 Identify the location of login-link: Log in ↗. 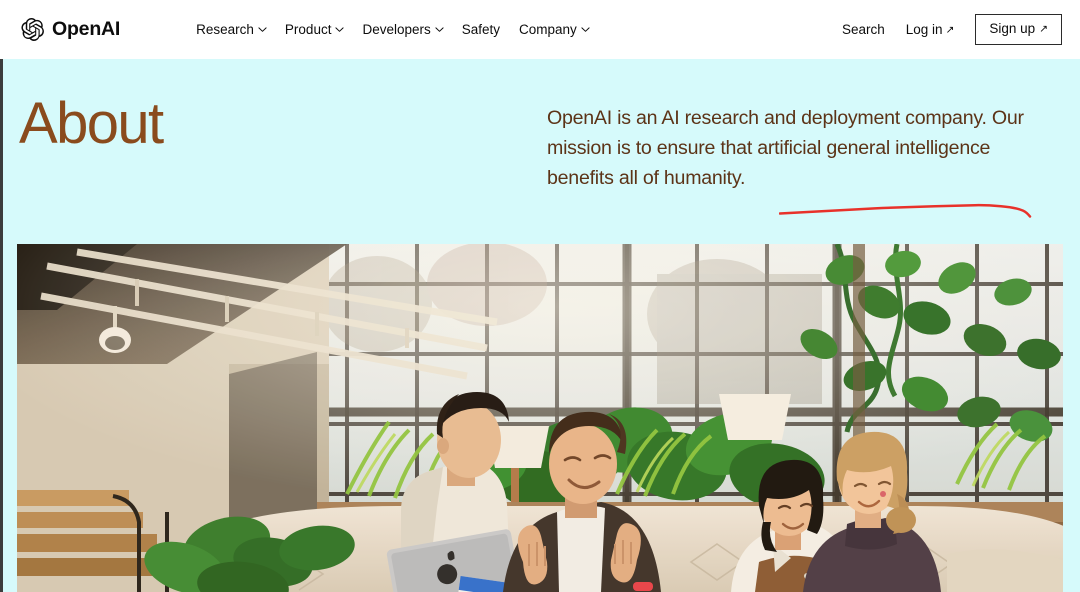
(930, 30).